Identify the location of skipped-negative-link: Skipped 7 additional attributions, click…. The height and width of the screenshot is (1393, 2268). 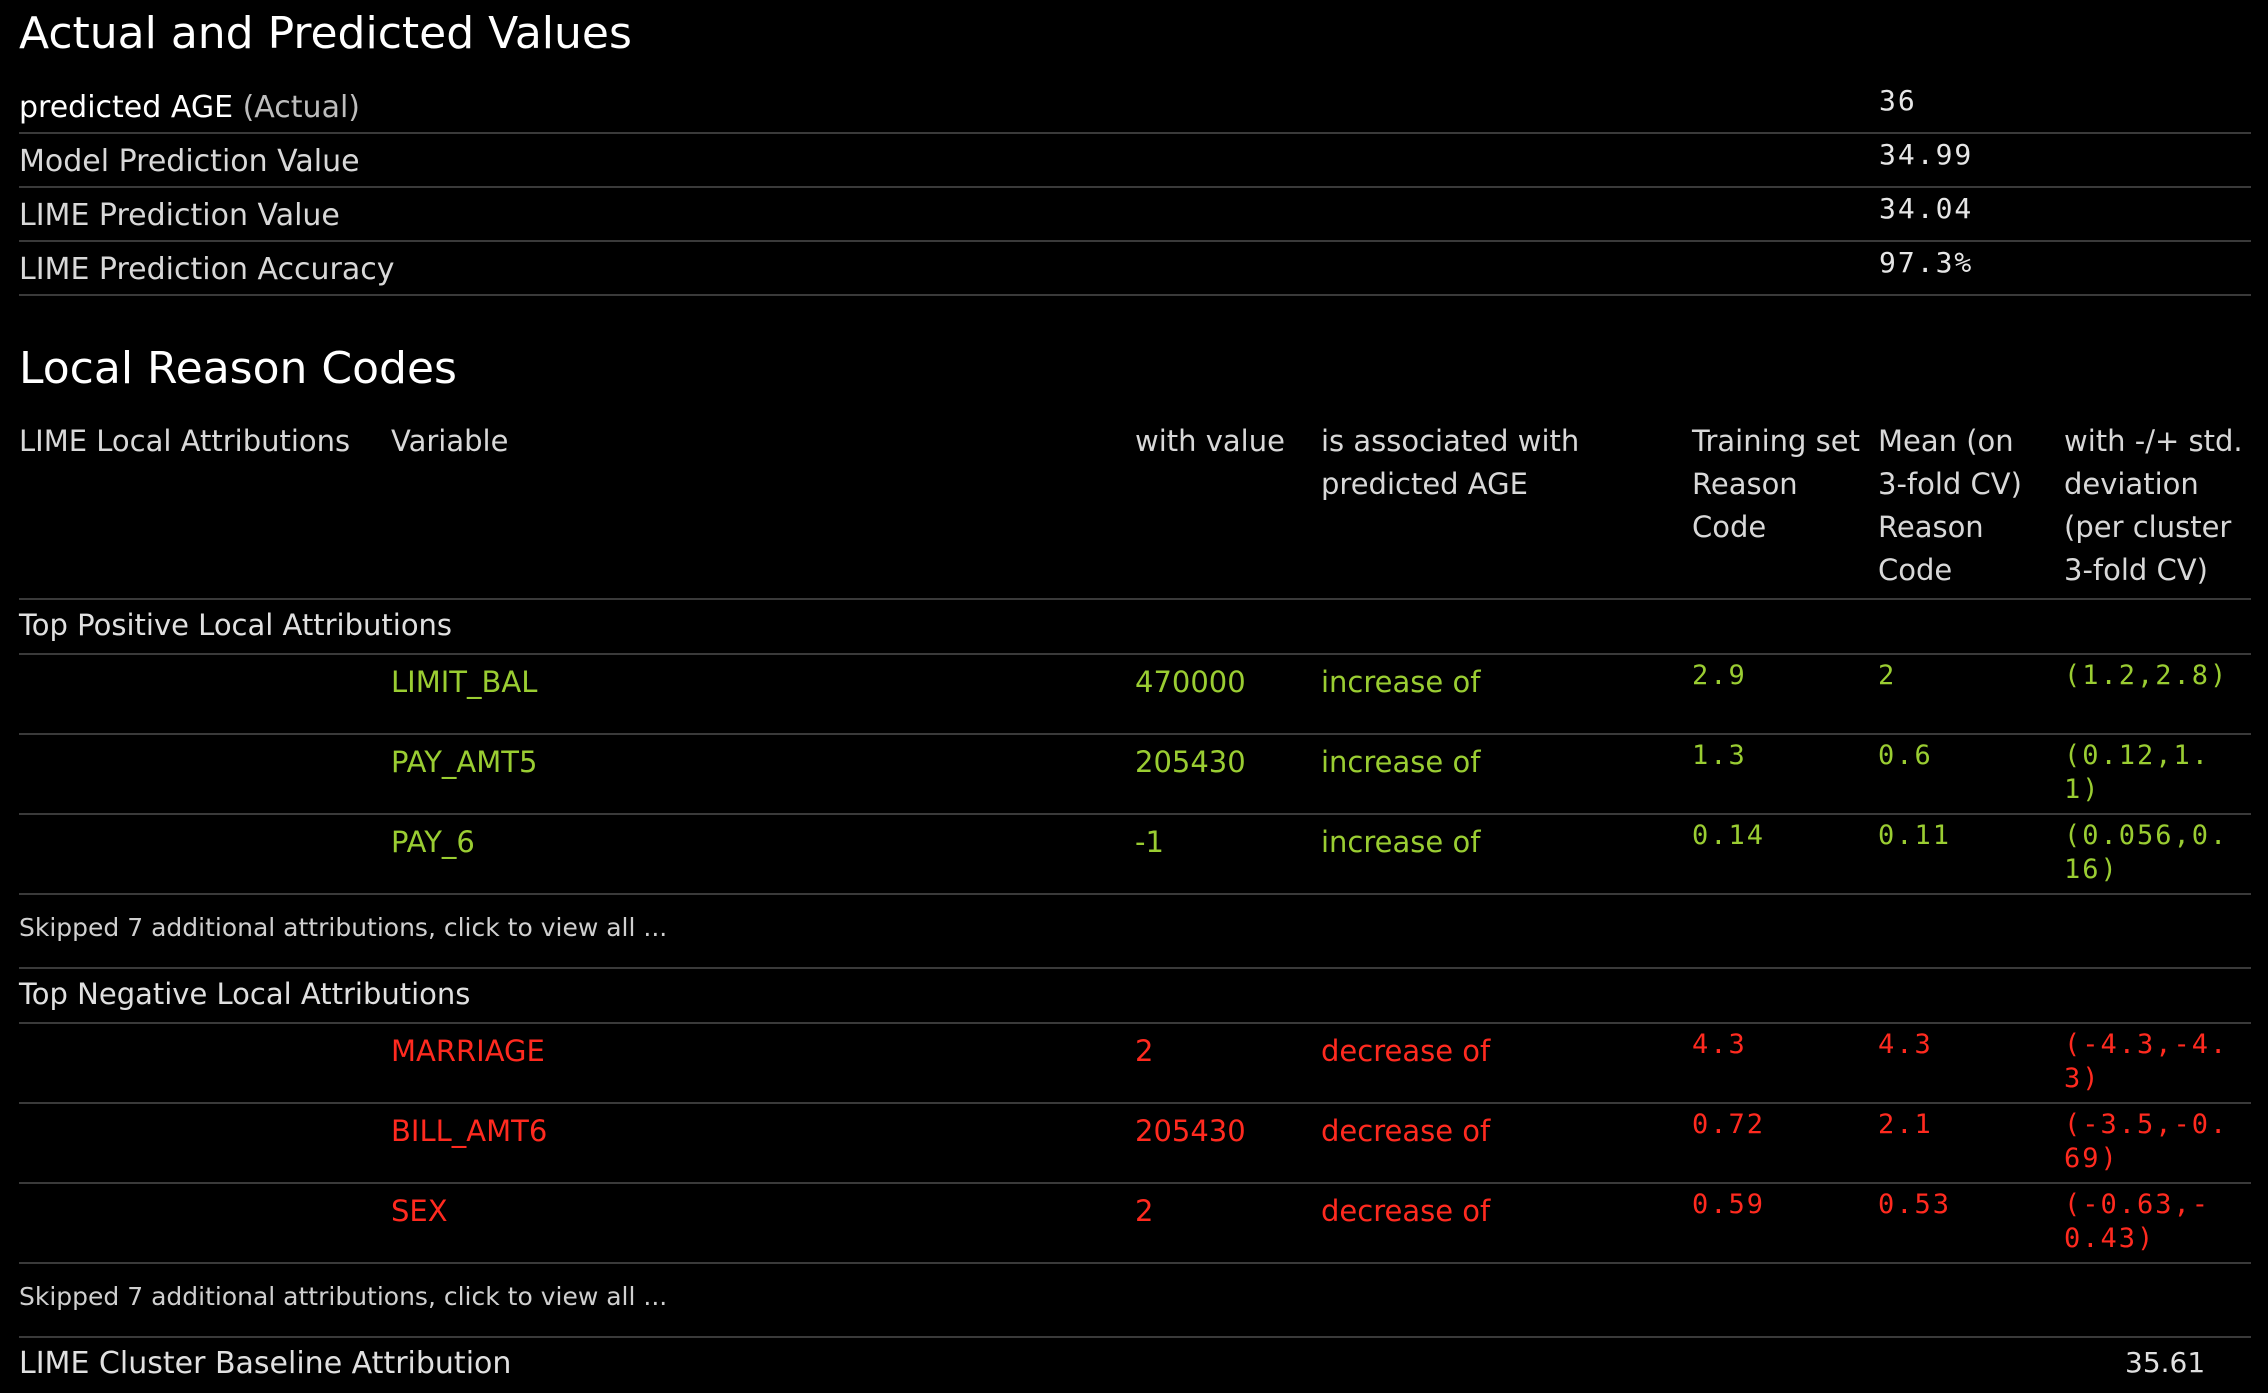
(343, 1296).